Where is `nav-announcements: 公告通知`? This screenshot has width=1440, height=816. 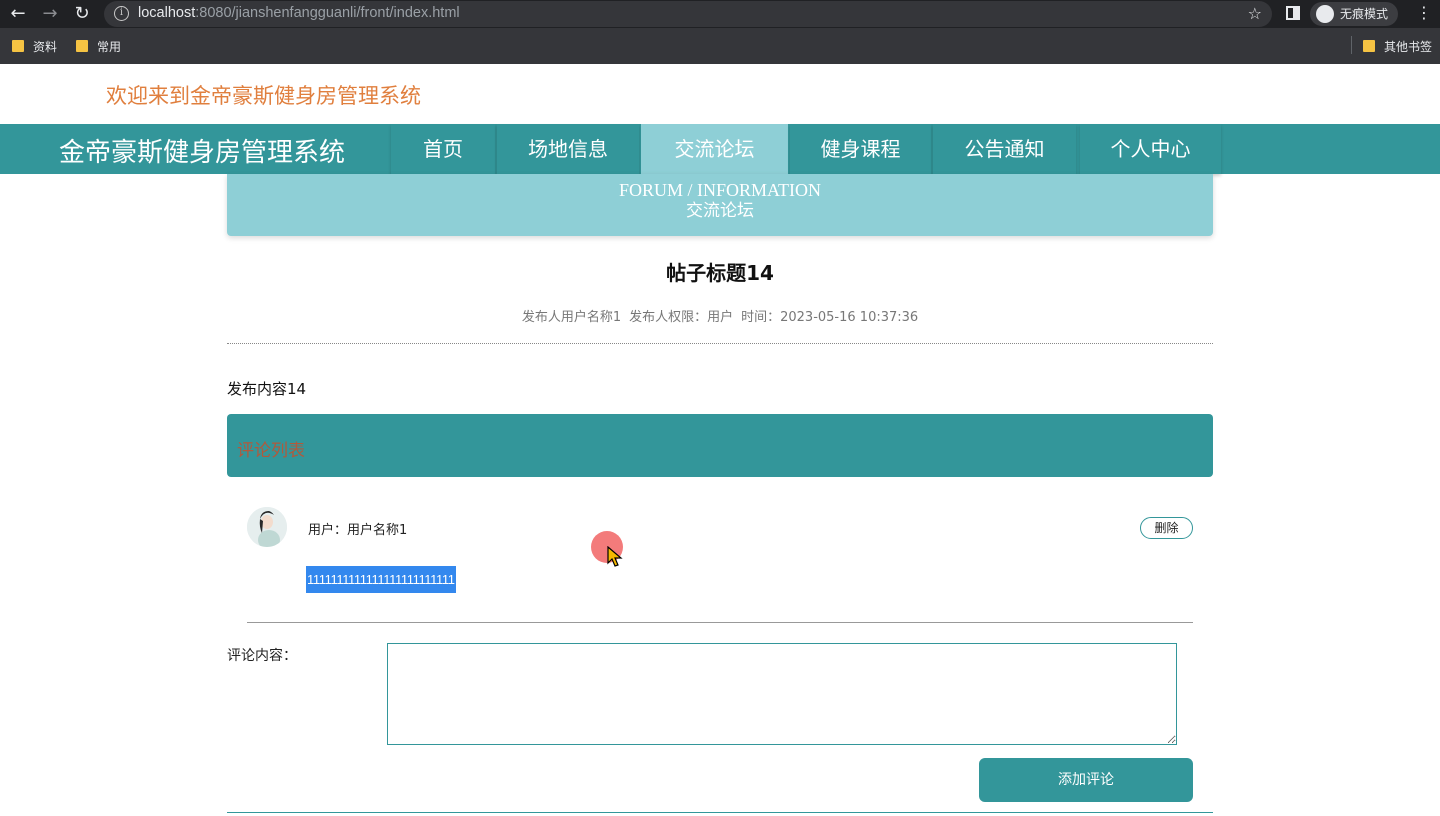 nav-announcements: 公告通知 is located at coordinates (1004, 149).